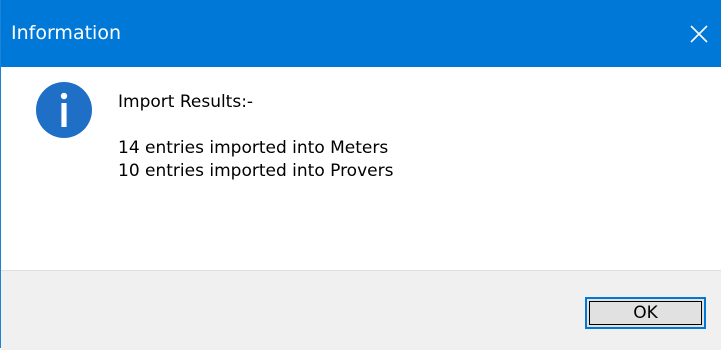 The width and height of the screenshot is (721, 350). Describe the element at coordinates (253, 148) in the screenshot. I see `message-line-meters: 14 entries imported into Meters` at that location.